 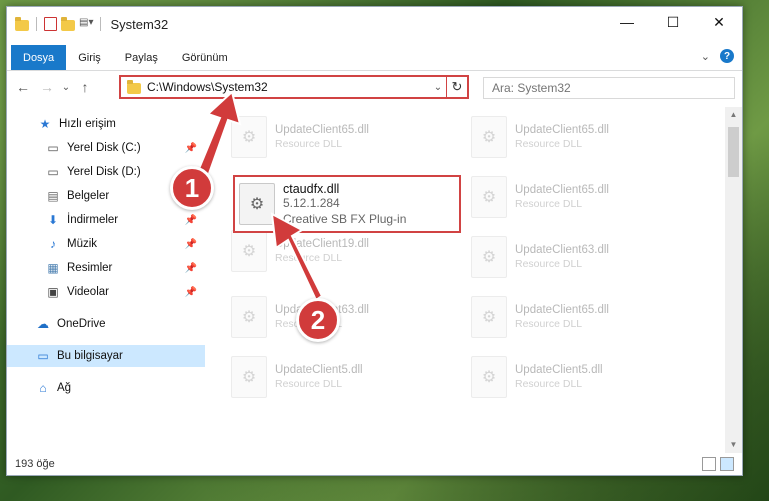 I want to click on file-name: UpdateClient19.dll, so click(x=322, y=244).